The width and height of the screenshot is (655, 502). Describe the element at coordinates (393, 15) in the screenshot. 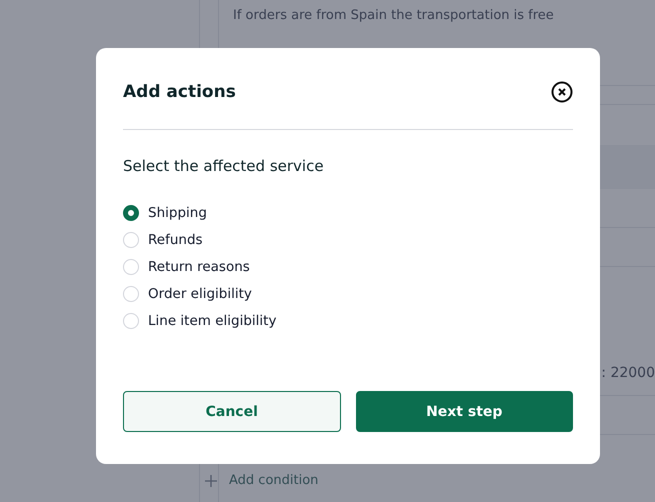

I see `rule-text: If orders are from Spain the transportation is free` at that location.